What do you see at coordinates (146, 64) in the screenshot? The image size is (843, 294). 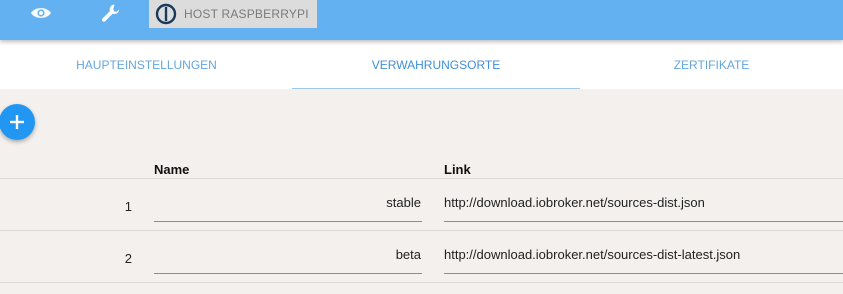 I see `tab-haupteinstellungen: HAUPTEINSTELLUNGEN` at bounding box center [146, 64].